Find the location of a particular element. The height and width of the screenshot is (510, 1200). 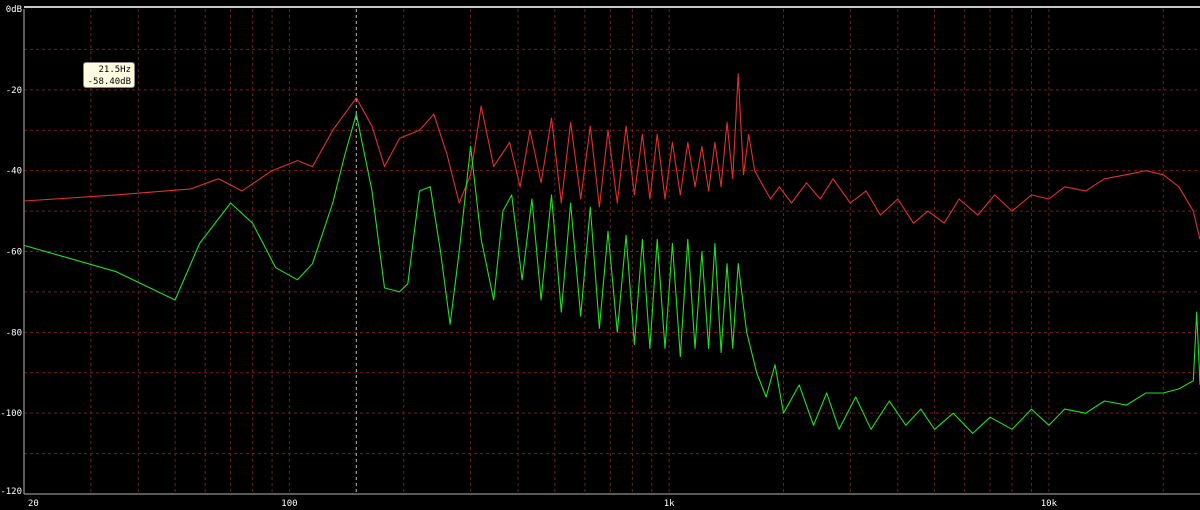

x-tick-label: 1k is located at coordinates (669, 504).